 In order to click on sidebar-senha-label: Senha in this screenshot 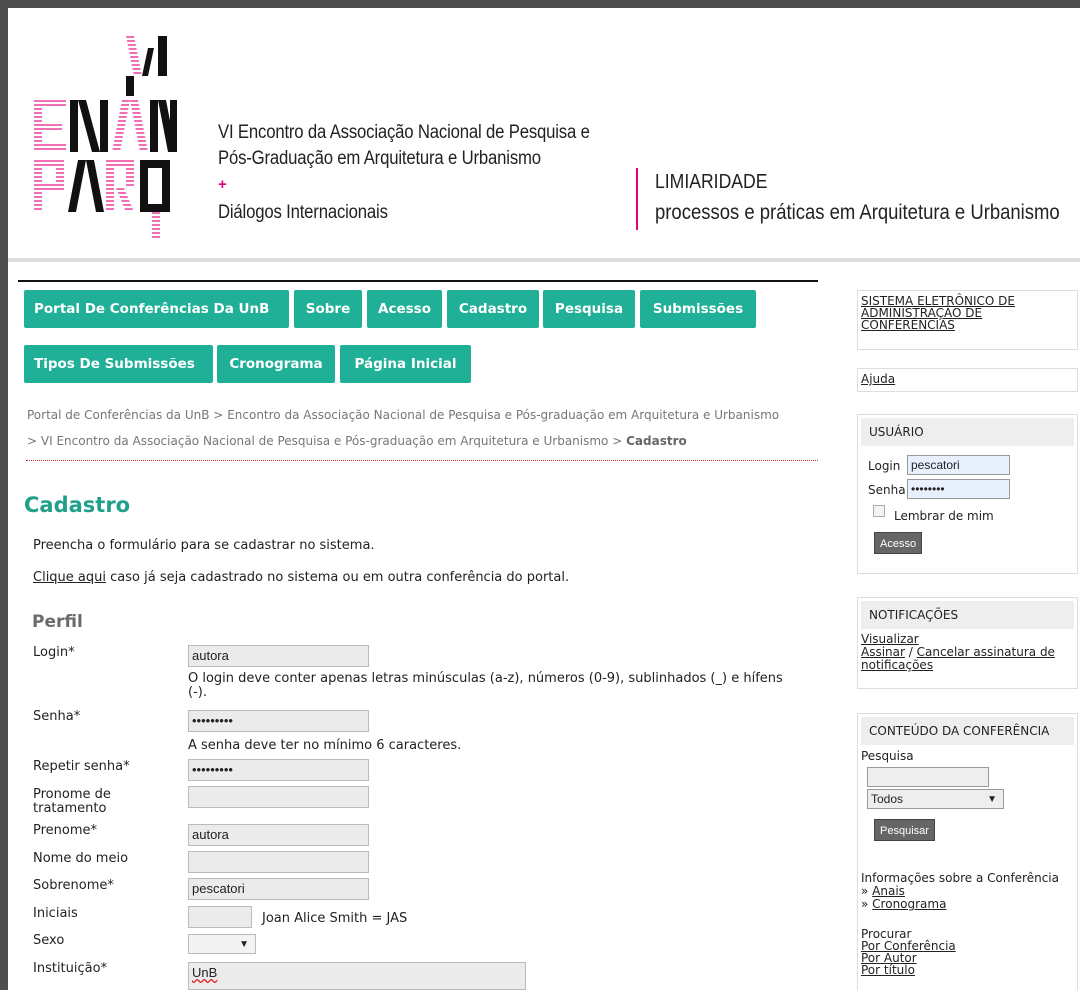, I will do `click(887, 490)`.